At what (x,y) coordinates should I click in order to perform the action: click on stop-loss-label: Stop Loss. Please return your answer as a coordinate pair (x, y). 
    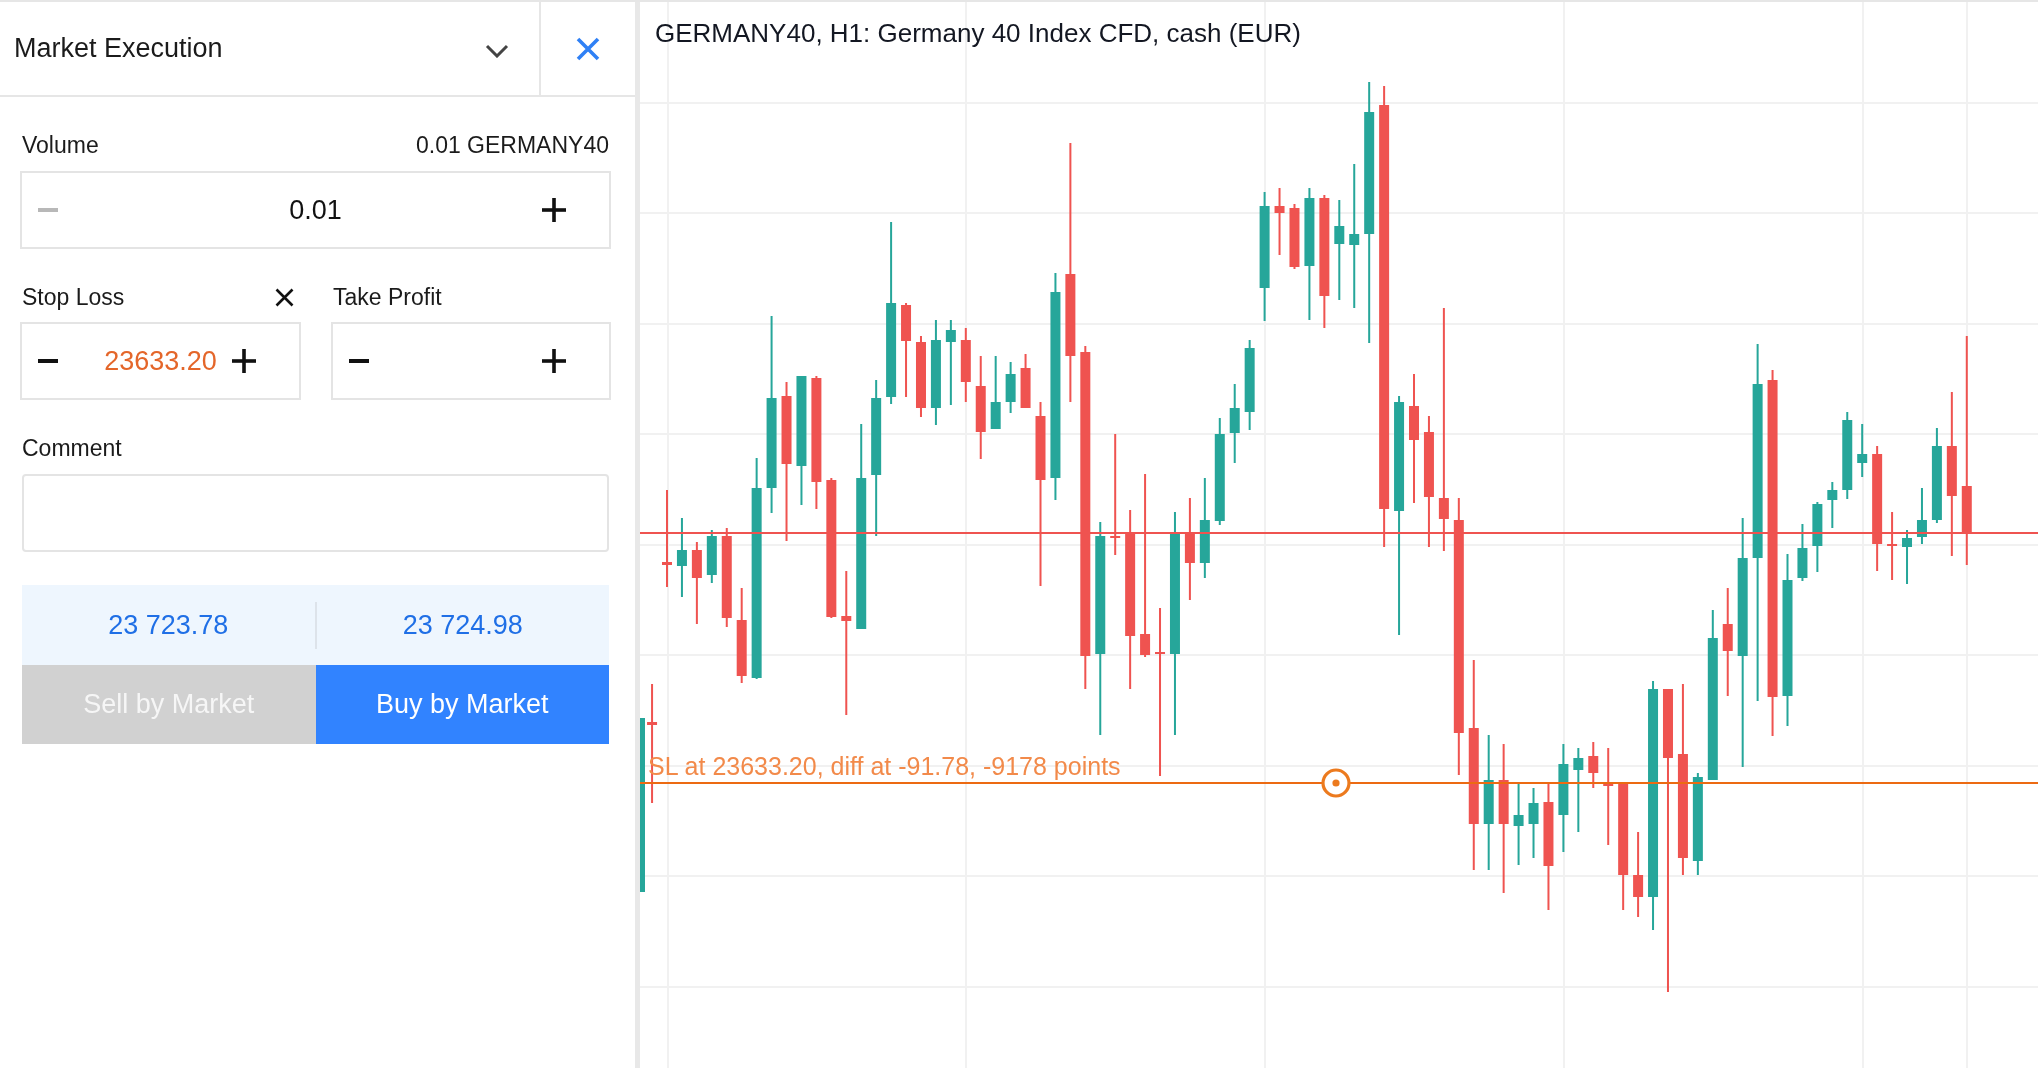
    Looking at the image, I should click on (73, 297).